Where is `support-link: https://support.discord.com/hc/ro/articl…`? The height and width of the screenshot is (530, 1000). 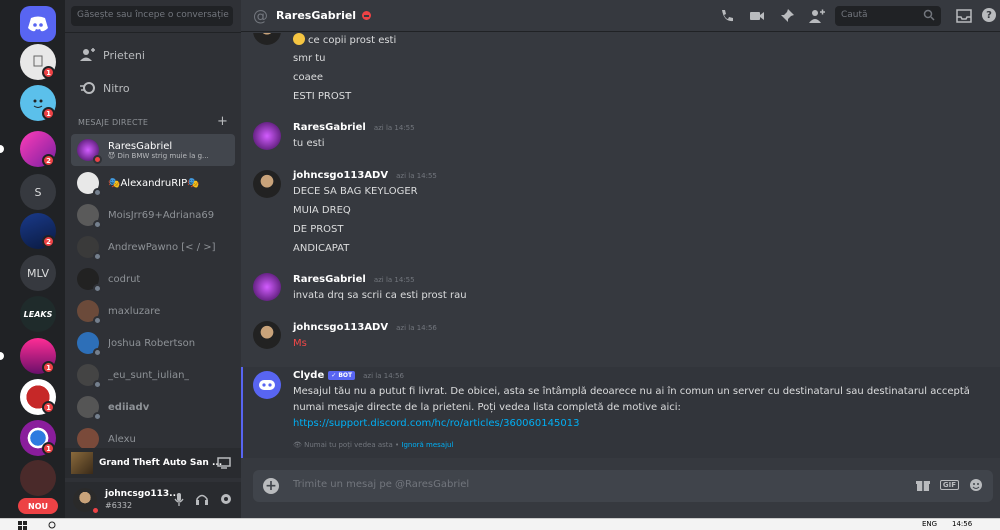 support-link: https://support.discord.com/hc/ro/articl… is located at coordinates (436, 423).